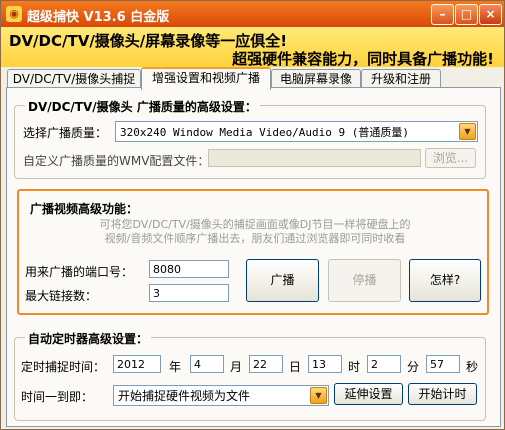  Describe the element at coordinates (63, 367) in the screenshot. I see `timer-time-label: 定时捕捉时间：` at that location.